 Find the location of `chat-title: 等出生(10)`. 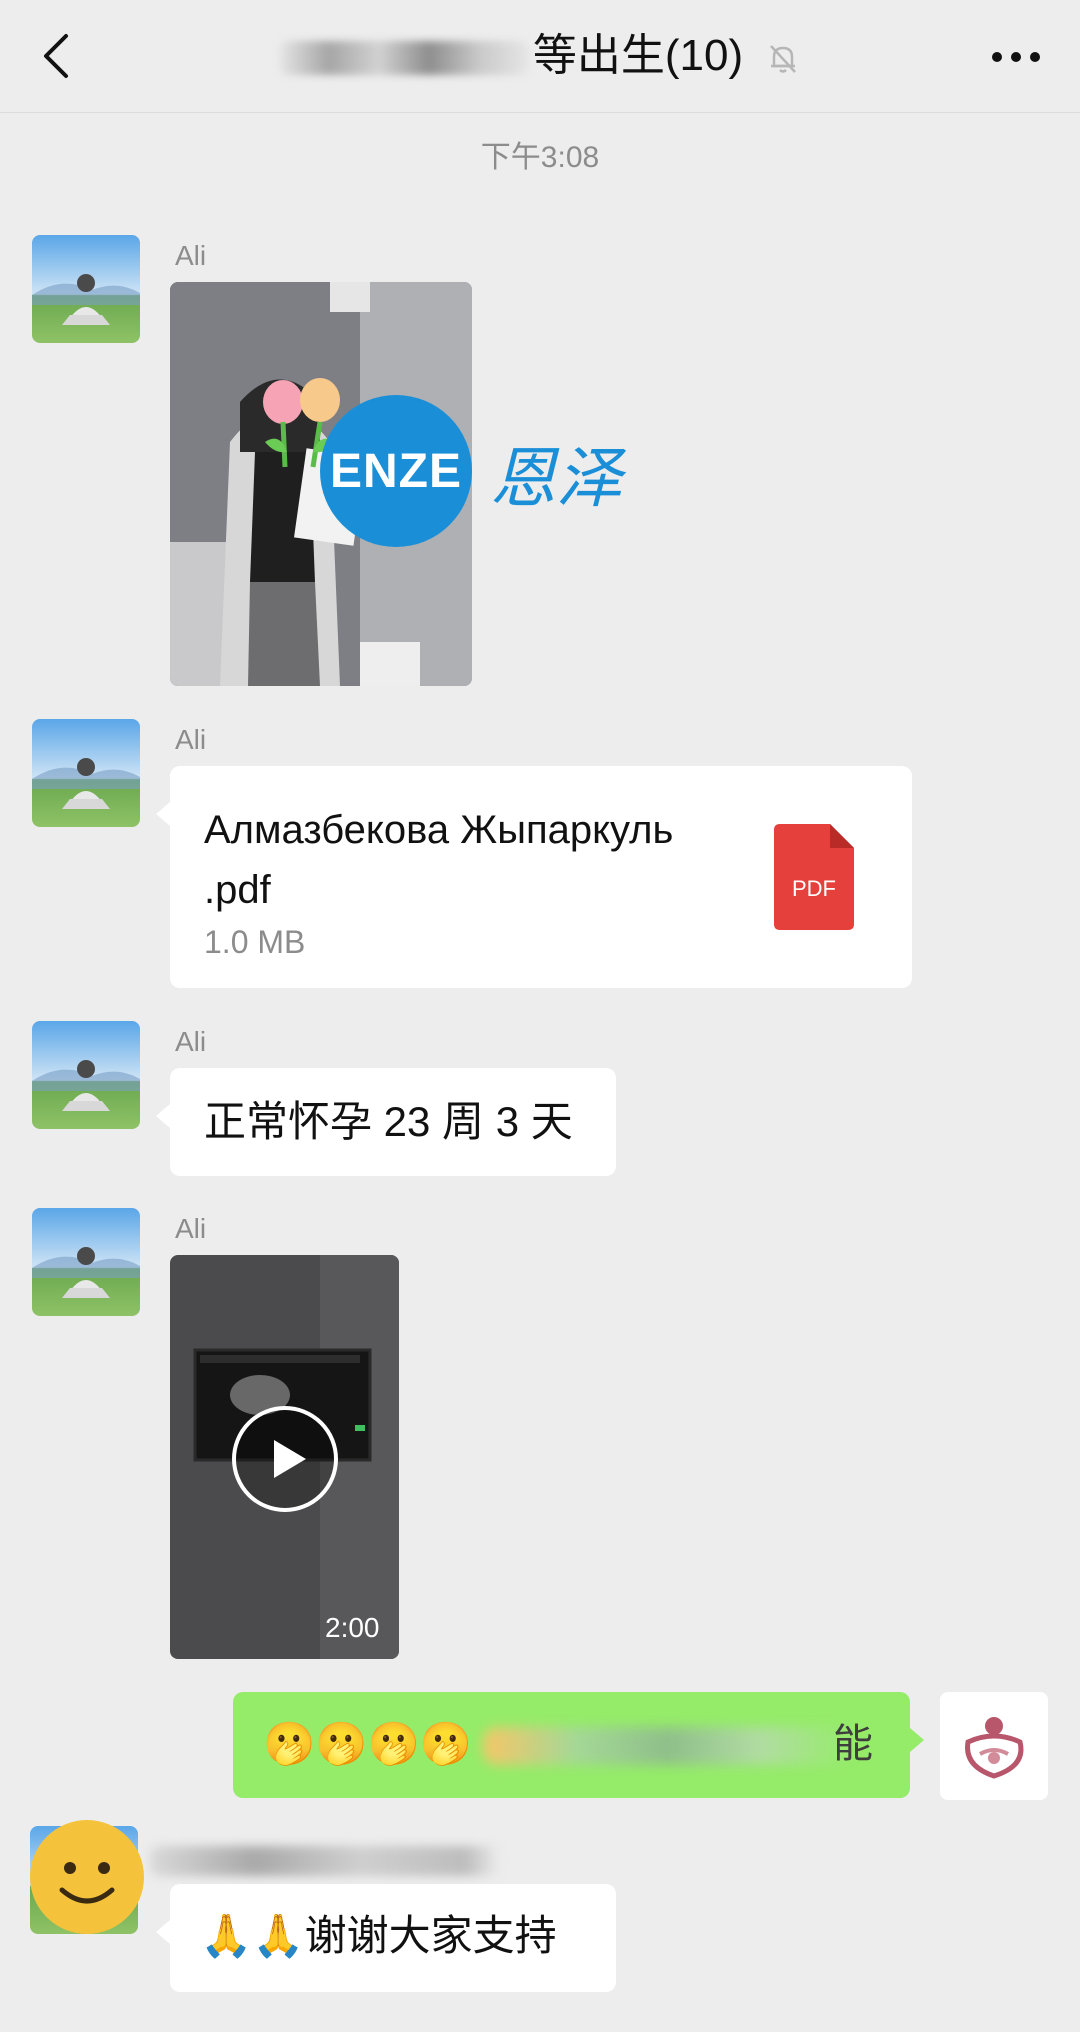

chat-title: 等出生(10) is located at coordinates (540, 56).